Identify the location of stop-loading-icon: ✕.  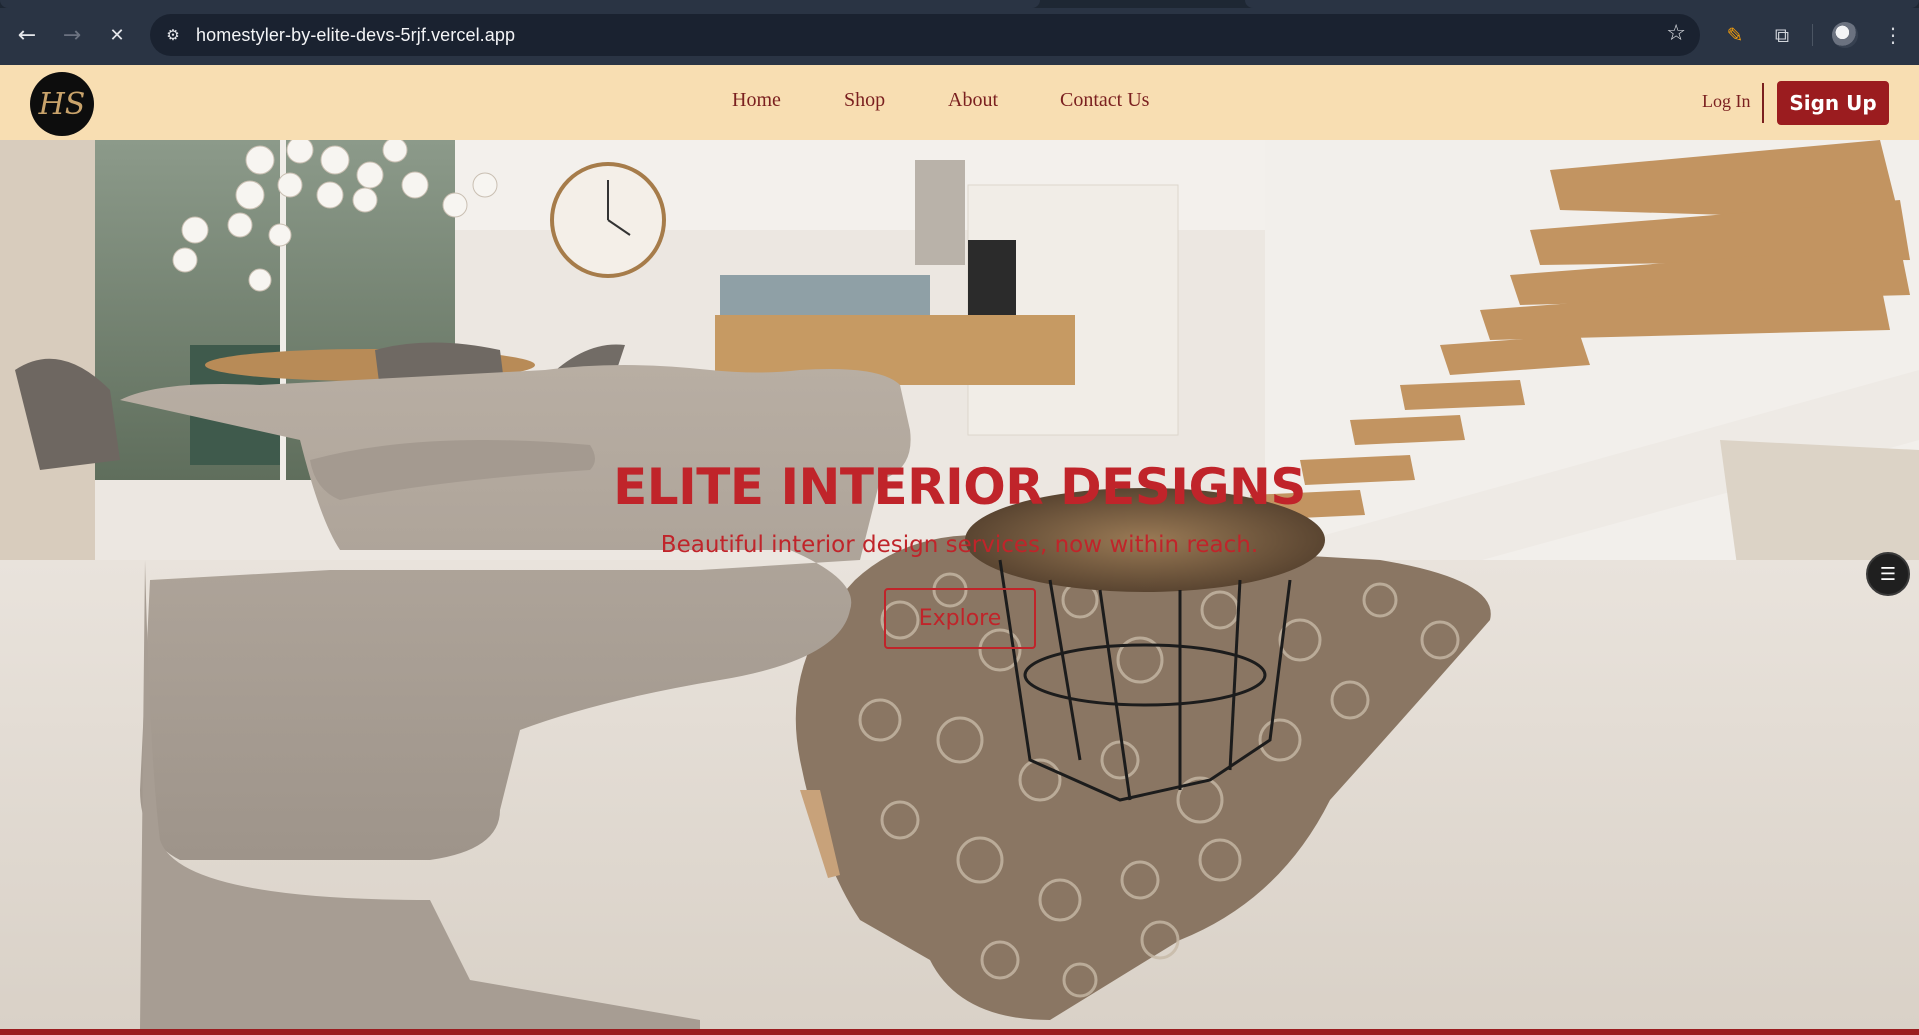
(117, 35).